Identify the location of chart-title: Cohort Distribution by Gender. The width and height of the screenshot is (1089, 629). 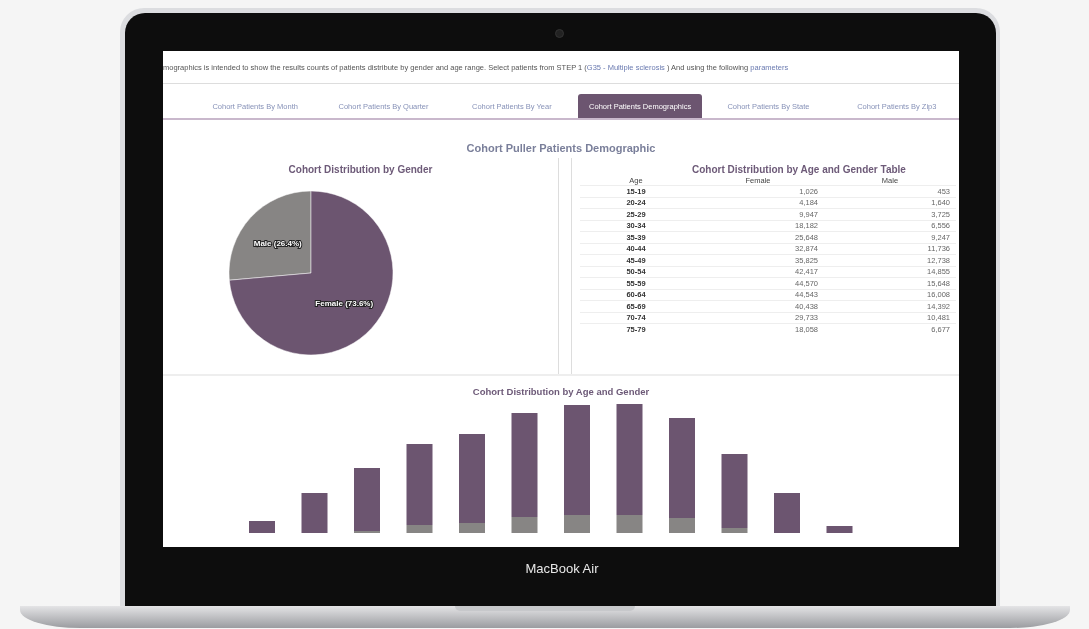
(360, 169).